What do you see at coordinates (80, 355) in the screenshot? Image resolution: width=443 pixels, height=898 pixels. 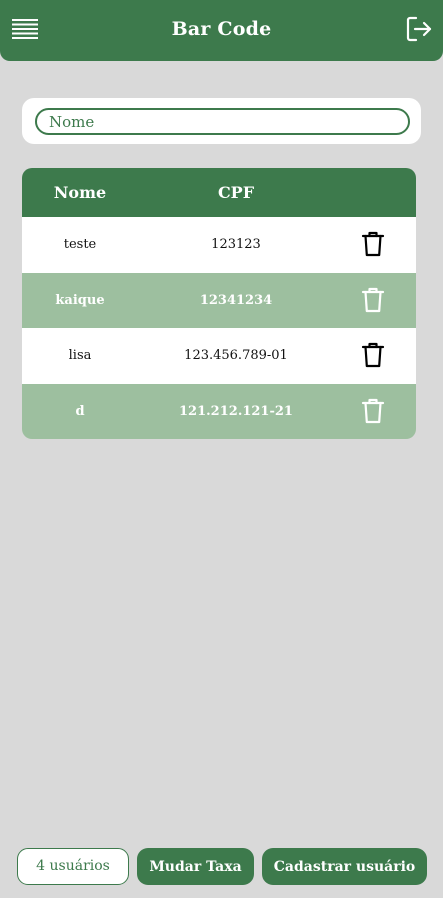 I see `cell-nome: lisa` at bounding box center [80, 355].